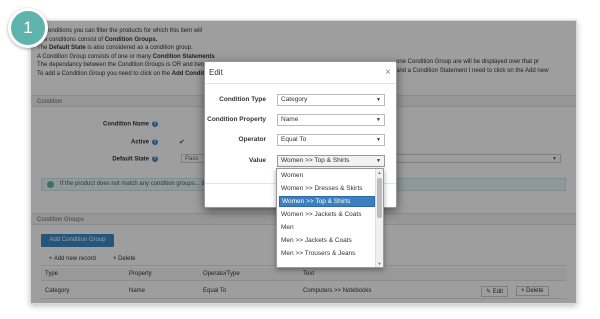  What do you see at coordinates (331, 140) in the screenshot?
I see `operator-select: Equal To ▼` at bounding box center [331, 140].